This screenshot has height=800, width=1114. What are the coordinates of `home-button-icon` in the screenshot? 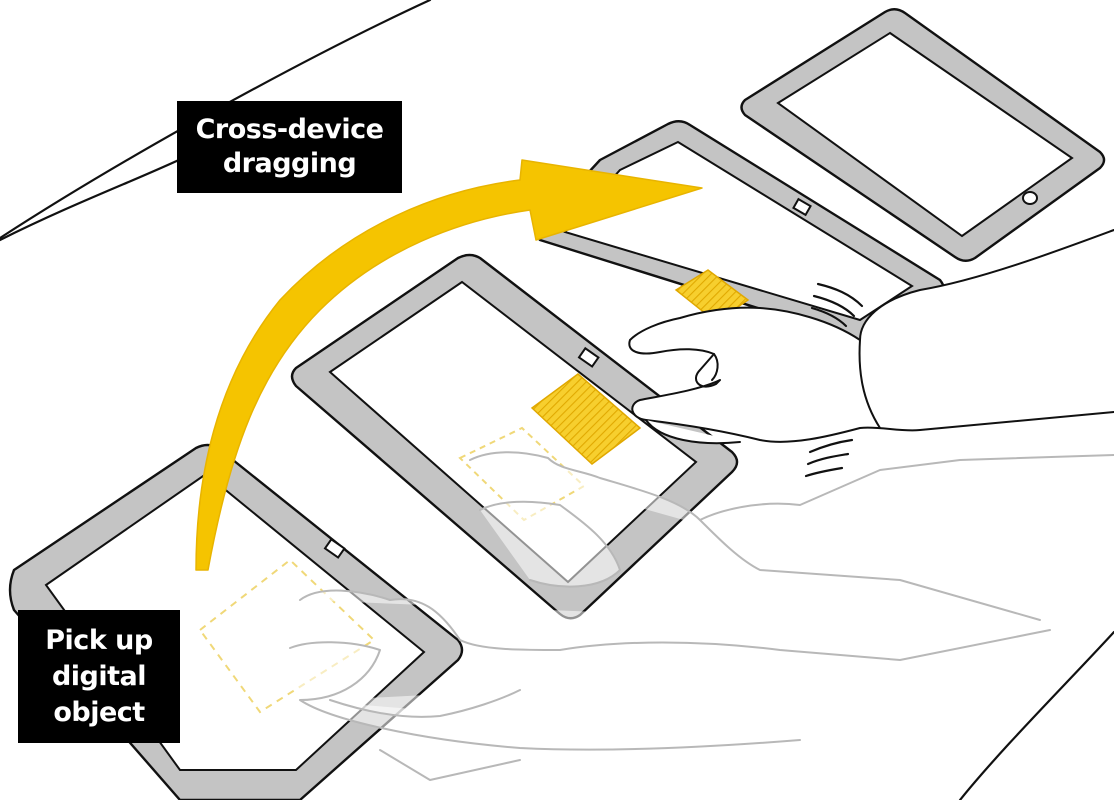 It's located at (1030, 198).